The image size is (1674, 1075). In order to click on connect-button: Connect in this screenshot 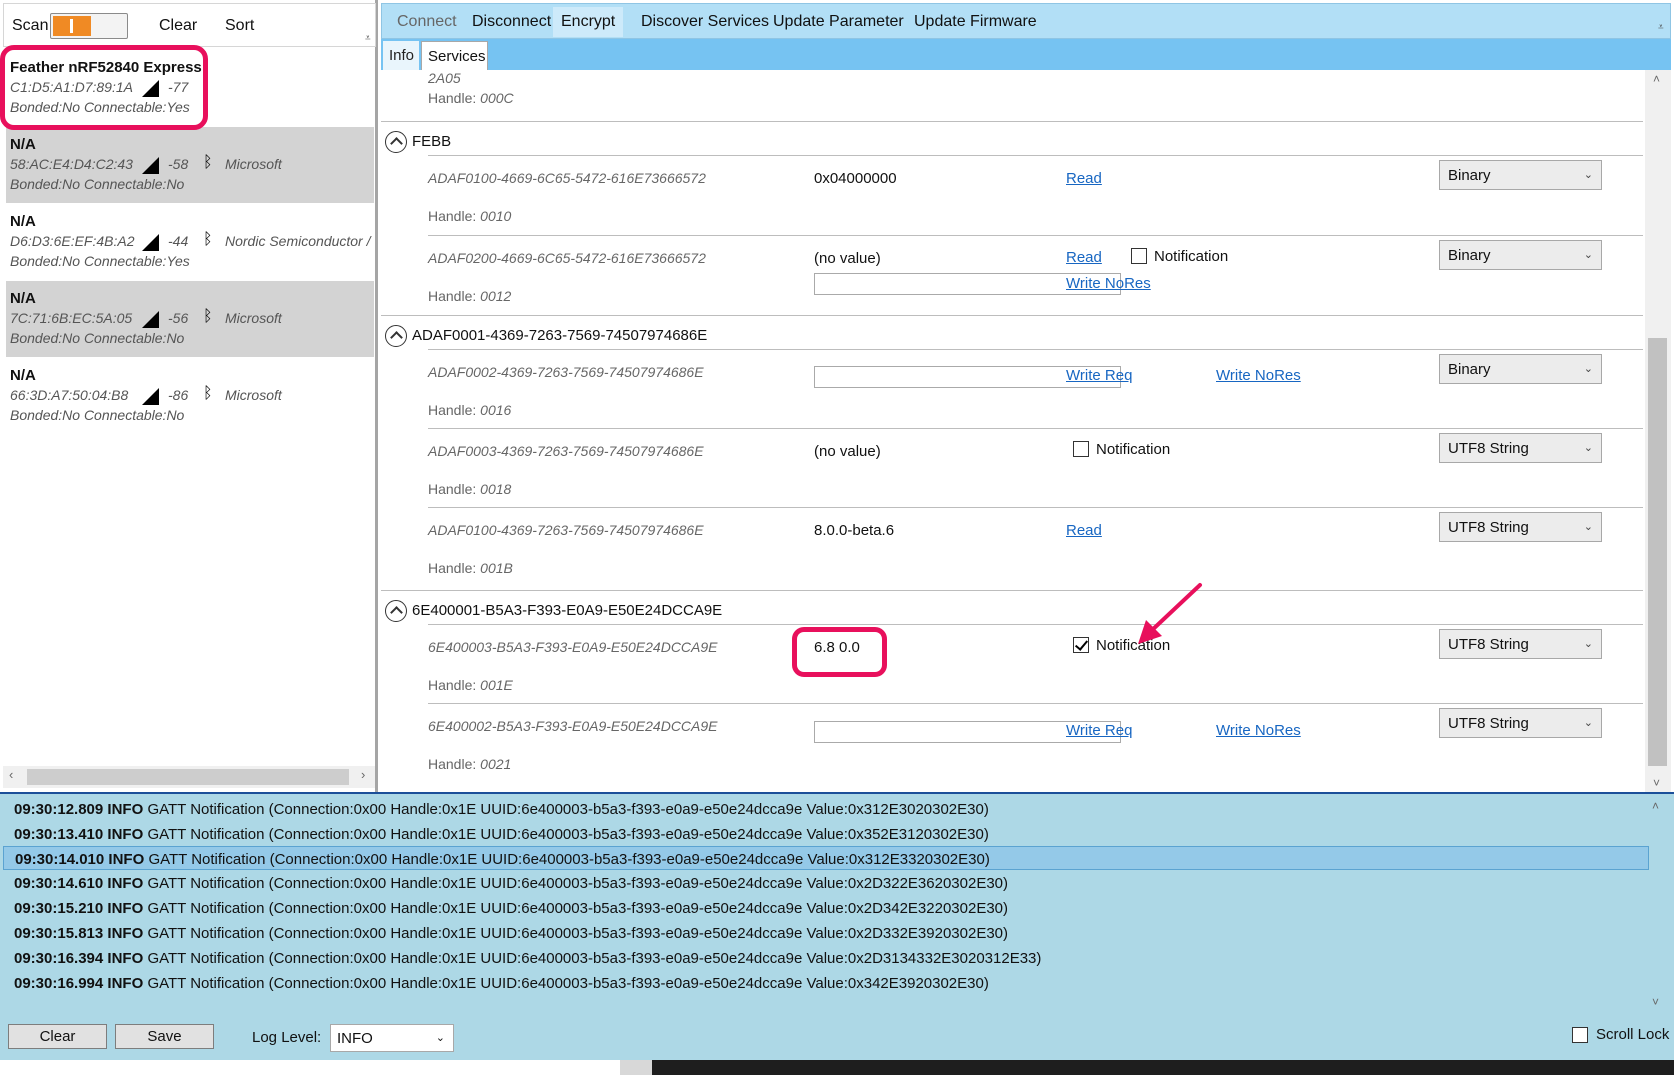, I will do `click(427, 22)`.